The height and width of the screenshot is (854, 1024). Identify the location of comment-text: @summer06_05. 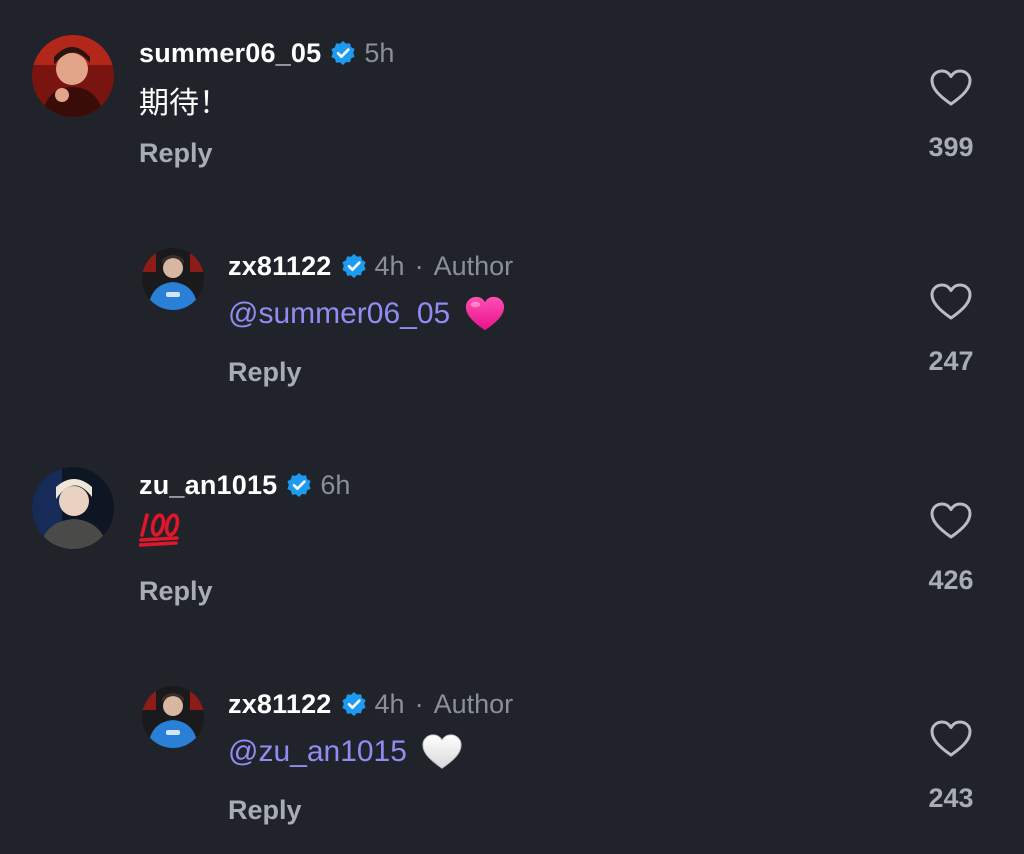
(367, 314).